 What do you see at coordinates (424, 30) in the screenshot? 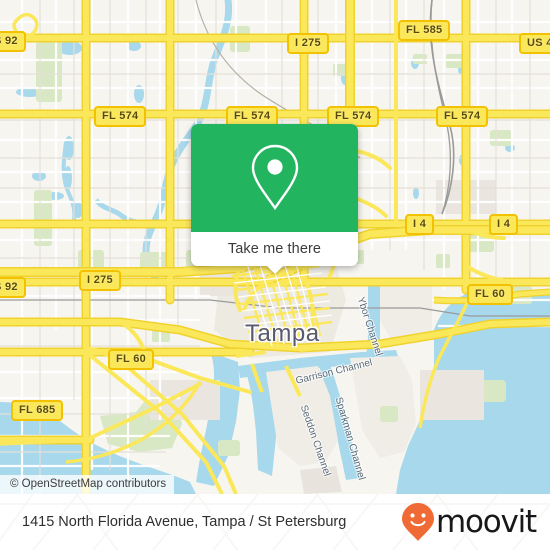
I see `road-shield-fl-585: FL 585` at bounding box center [424, 30].